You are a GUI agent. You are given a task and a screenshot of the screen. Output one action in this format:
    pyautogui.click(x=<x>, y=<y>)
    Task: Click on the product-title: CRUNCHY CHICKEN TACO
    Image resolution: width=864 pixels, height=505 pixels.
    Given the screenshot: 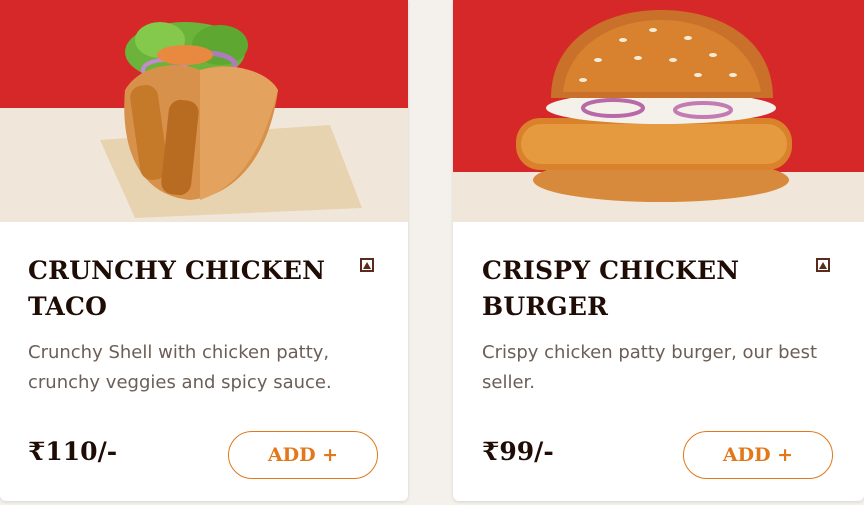 What is the action you would take?
    pyautogui.click(x=177, y=288)
    